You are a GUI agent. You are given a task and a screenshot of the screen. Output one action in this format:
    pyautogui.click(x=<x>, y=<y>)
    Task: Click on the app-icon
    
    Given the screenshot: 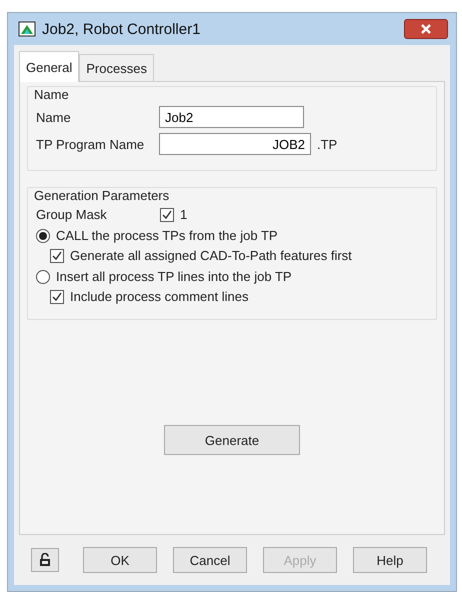 What is the action you would take?
    pyautogui.click(x=27, y=29)
    